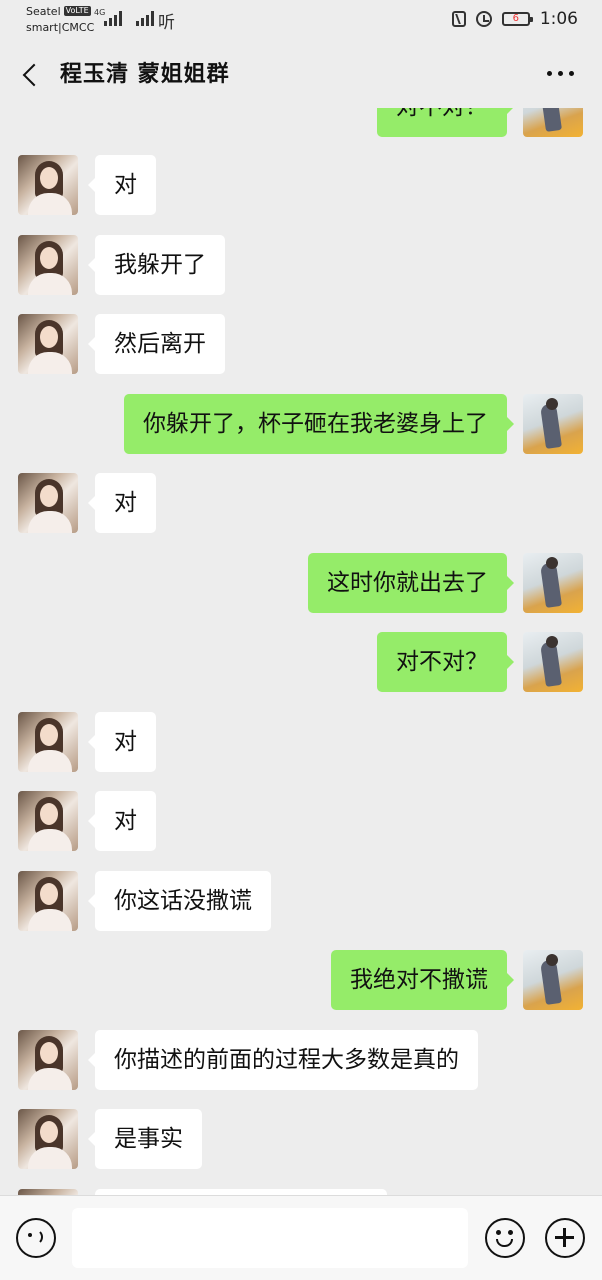  I want to click on carrier-1: Seatel, so click(43, 11).